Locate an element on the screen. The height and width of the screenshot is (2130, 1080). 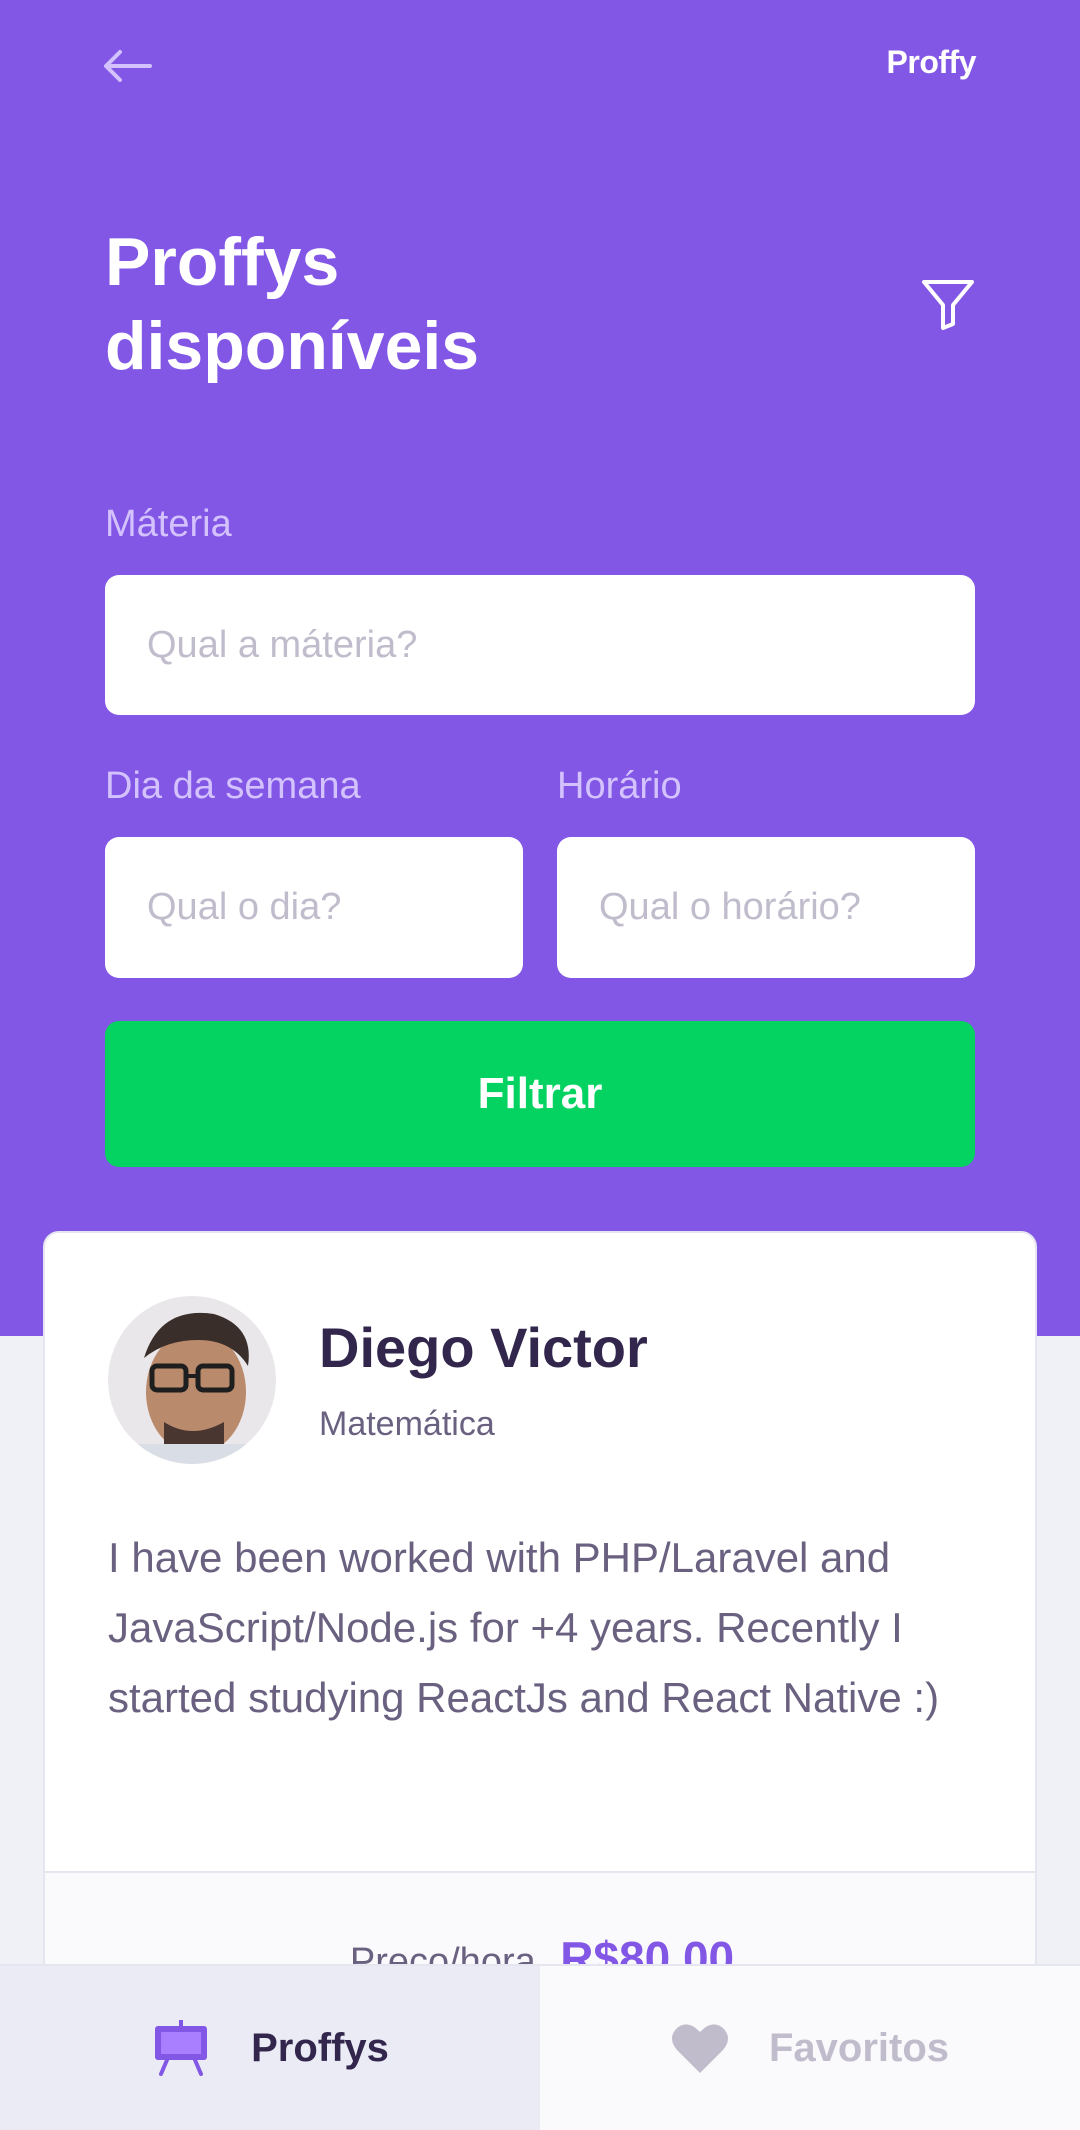
filter-toggle-button is located at coordinates (948, 304).